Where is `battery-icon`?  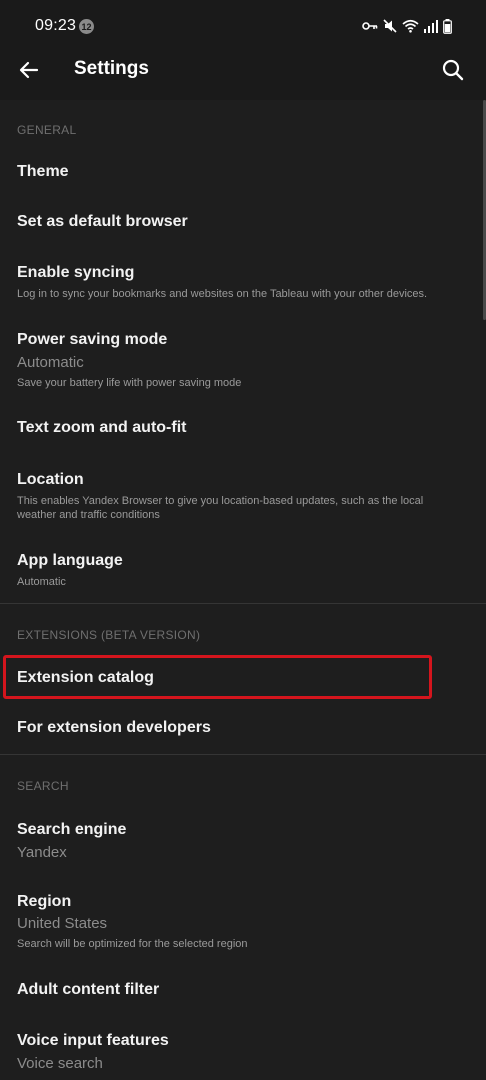
battery-icon is located at coordinates (447, 26).